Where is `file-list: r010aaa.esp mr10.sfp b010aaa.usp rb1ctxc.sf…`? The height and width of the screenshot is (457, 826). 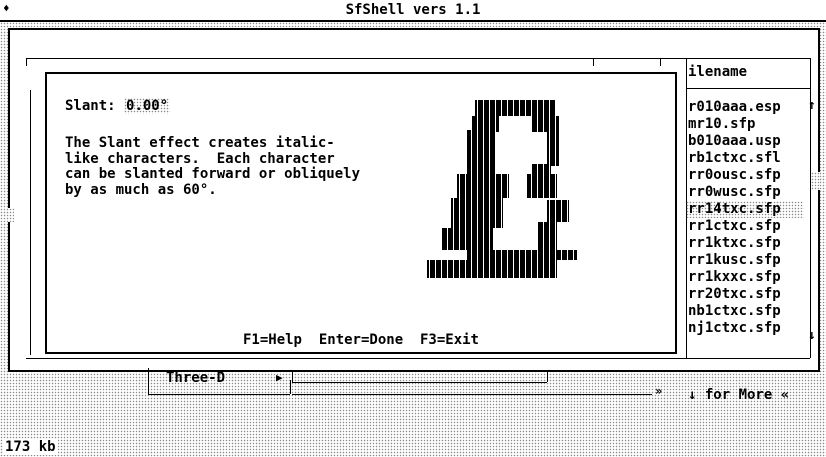 file-list: r010aaa.esp mr10.sfp b010aaa.usp rb1ctxc.sf… is located at coordinates (745, 218).